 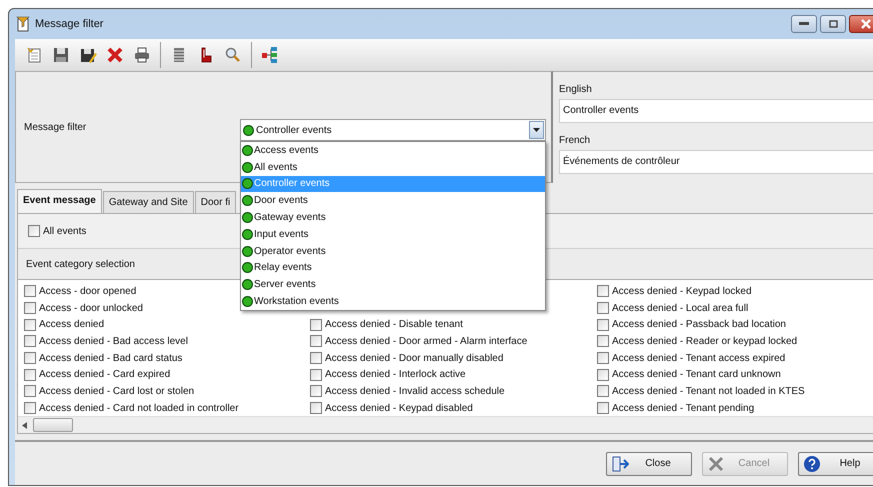 I want to click on checkbox-label: Access denied - Bad card status, so click(x=110, y=358).